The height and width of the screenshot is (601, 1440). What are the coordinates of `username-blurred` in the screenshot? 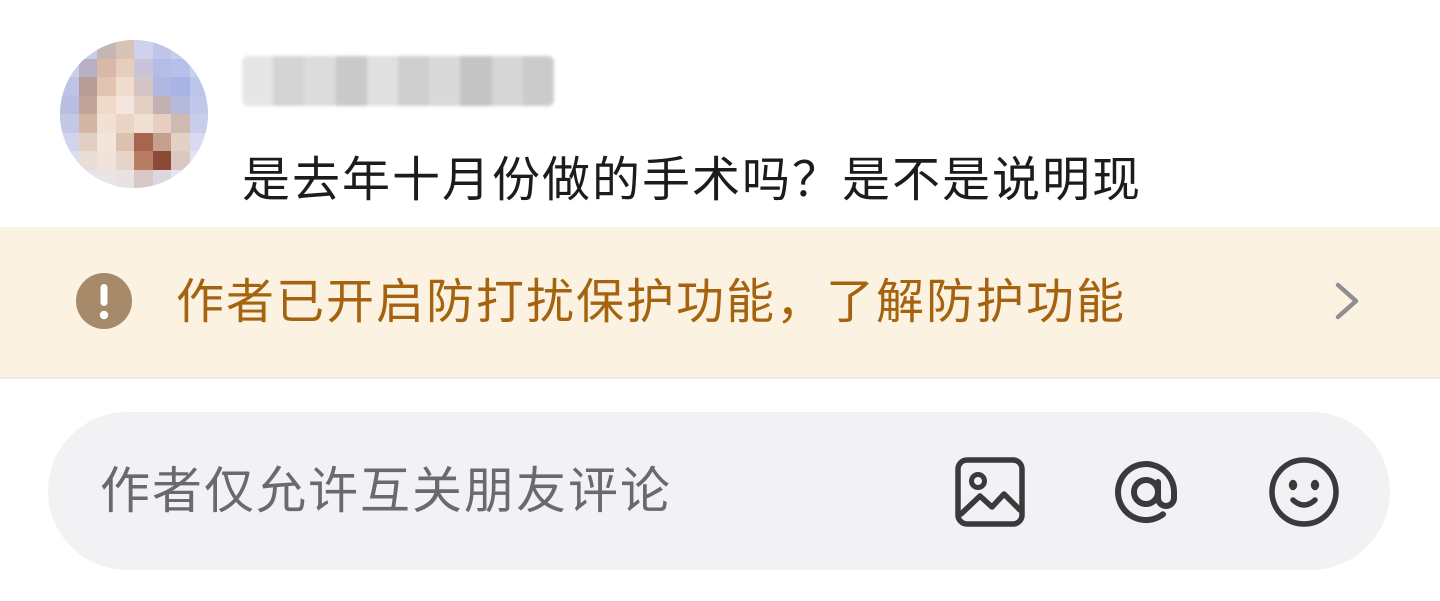 It's located at (398, 81).